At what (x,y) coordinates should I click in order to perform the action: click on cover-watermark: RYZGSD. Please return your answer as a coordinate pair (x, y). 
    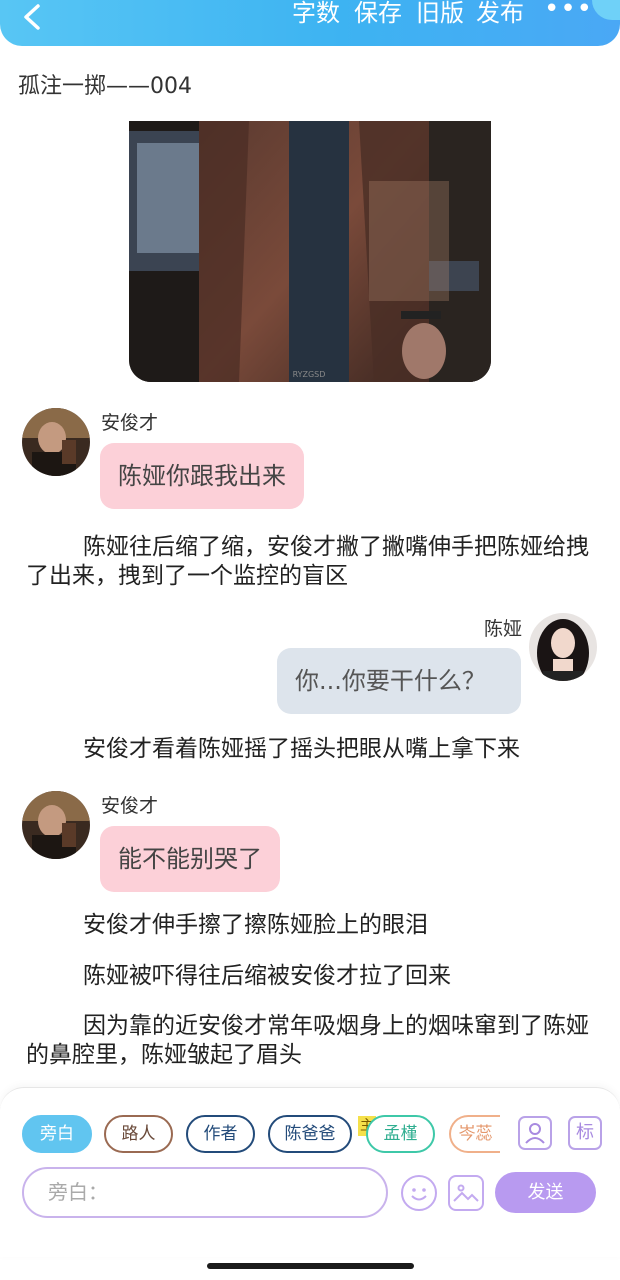
    Looking at the image, I should click on (309, 374).